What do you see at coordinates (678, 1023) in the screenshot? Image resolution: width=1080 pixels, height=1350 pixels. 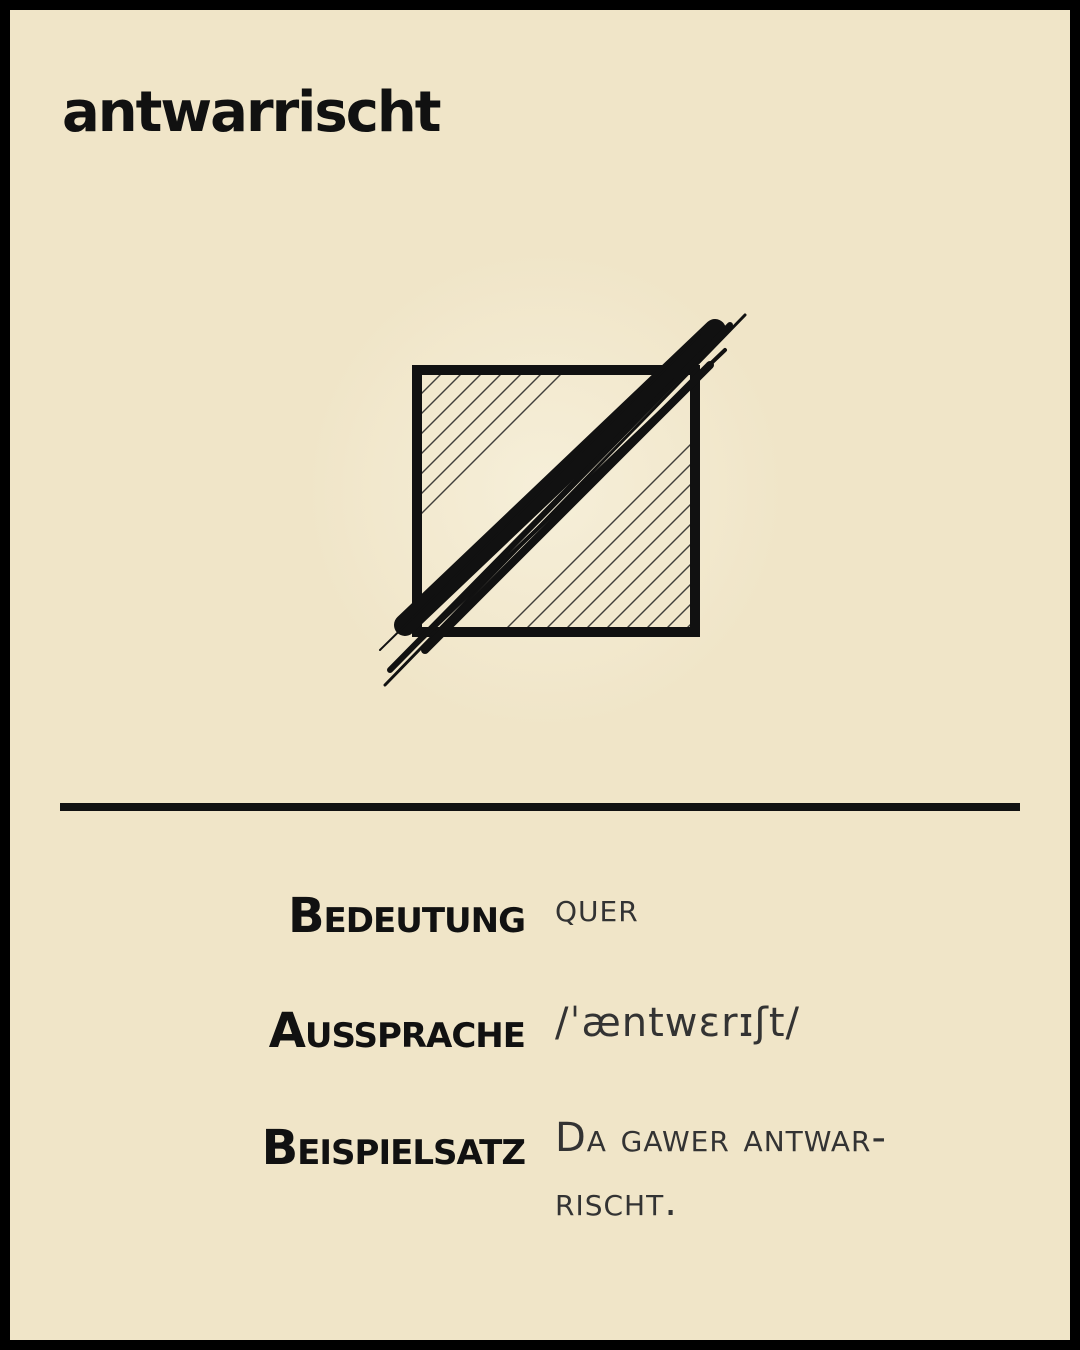 I see `detail-value: /ˈæntwɛrɪʃt/` at bounding box center [678, 1023].